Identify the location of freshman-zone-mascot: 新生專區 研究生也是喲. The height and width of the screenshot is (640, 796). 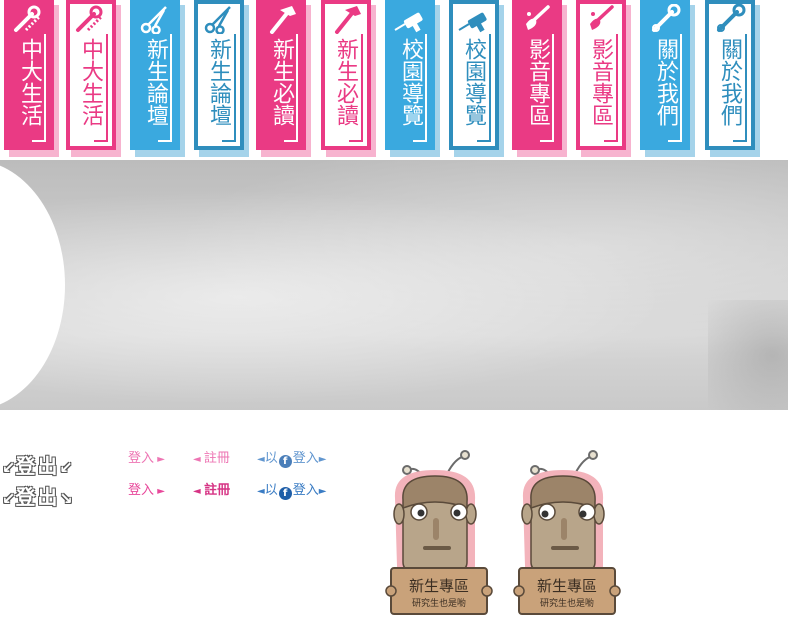
(440, 534).